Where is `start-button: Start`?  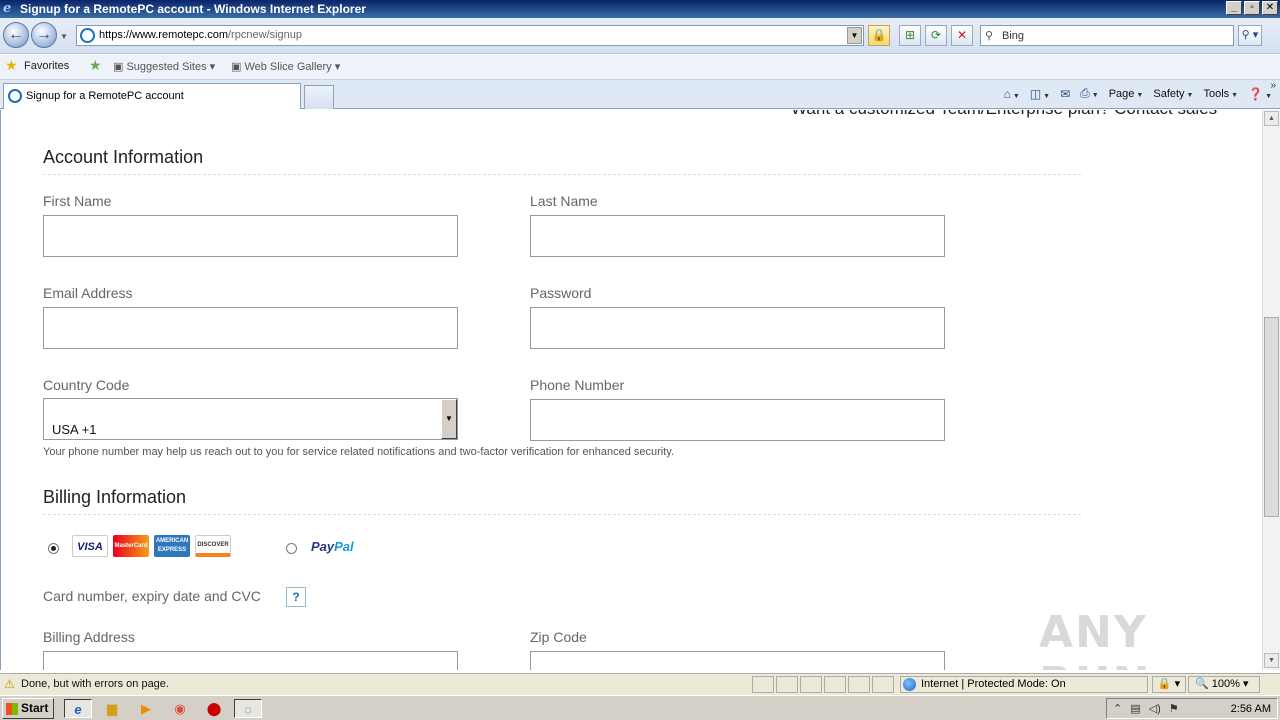 start-button: Start is located at coordinates (28, 708).